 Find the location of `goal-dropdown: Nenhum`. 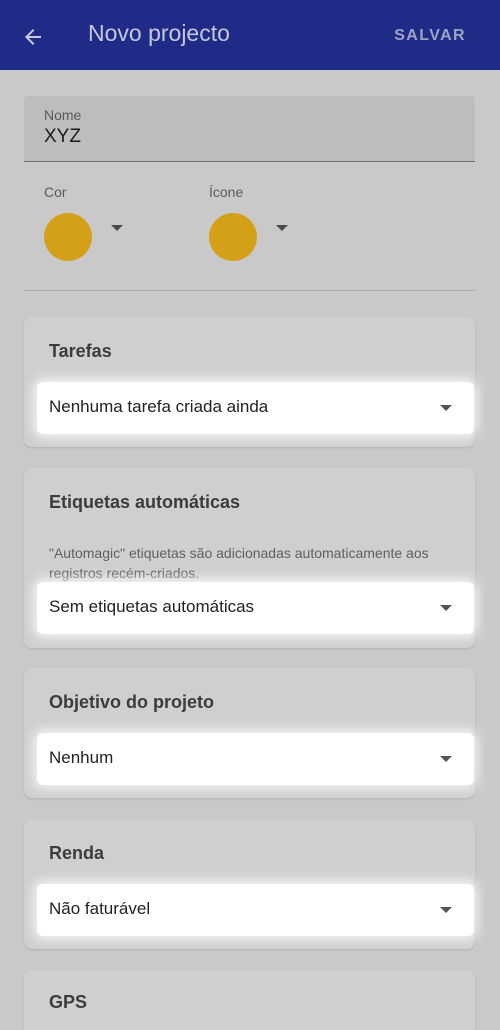

goal-dropdown: Nenhum is located at coordinates (255, 759).